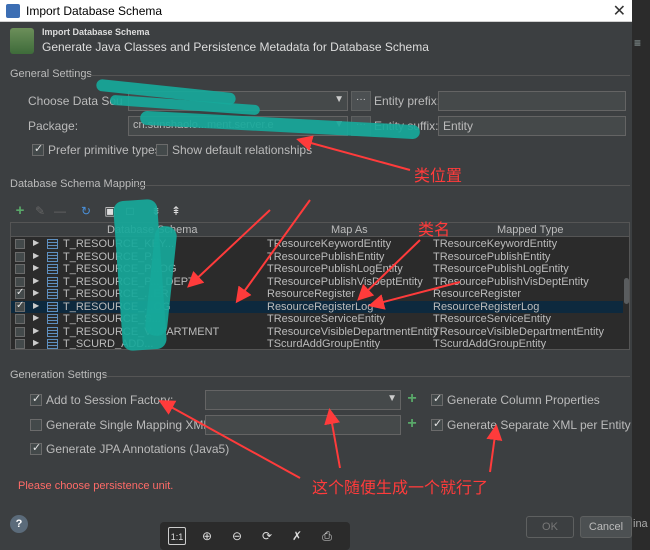  What do you see at coordinates (434, 229) in the screenshot?
I see `annotation-class-name: 类名` at bounding box center [434, 229].